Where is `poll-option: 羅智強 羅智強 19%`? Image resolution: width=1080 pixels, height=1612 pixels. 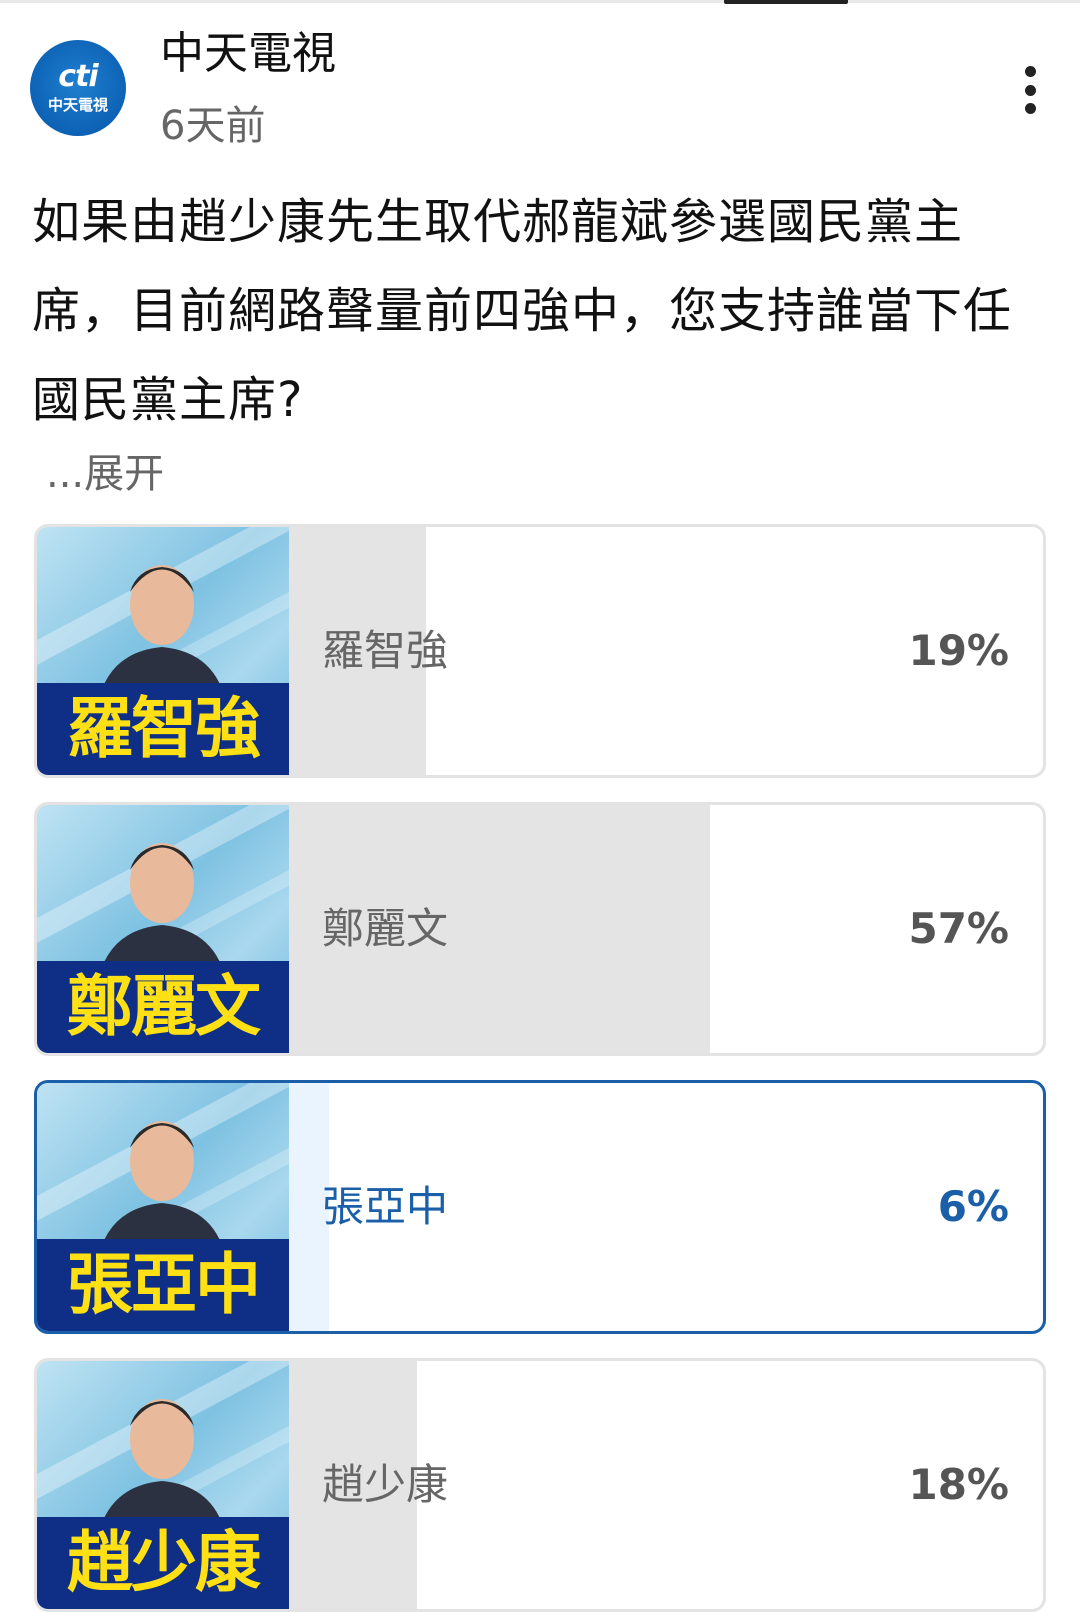 poll-option: 羅智強 羅智強 19% is located at coordinates (540, 651).